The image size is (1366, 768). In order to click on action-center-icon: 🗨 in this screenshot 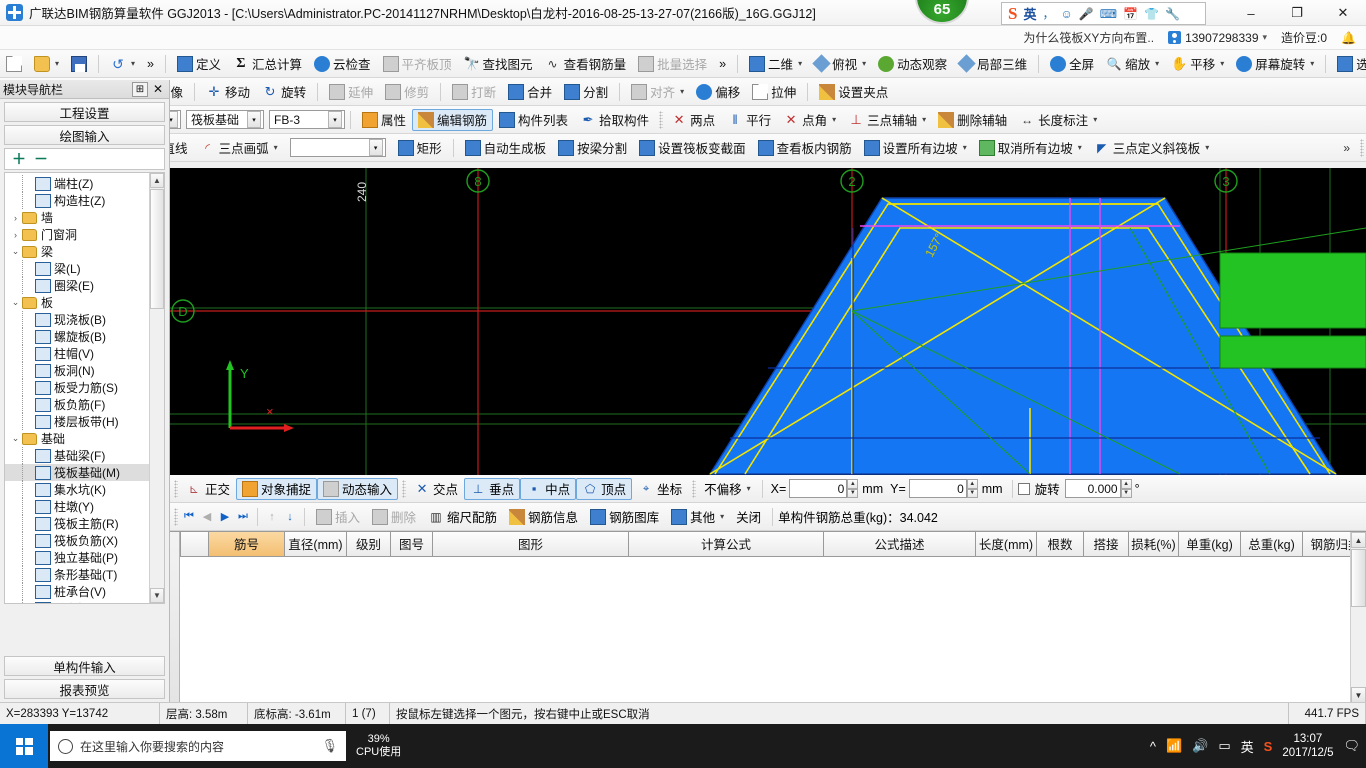, I will do `click(1351, 746)`.